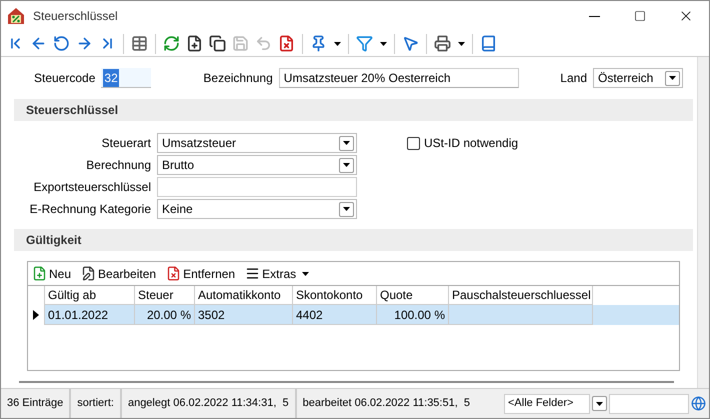 Image resolution: width=710 pixels, height=419 pixels. I want to click on name-field: Umsatzsteuer 20% Oesterreich, so click(398, 78).